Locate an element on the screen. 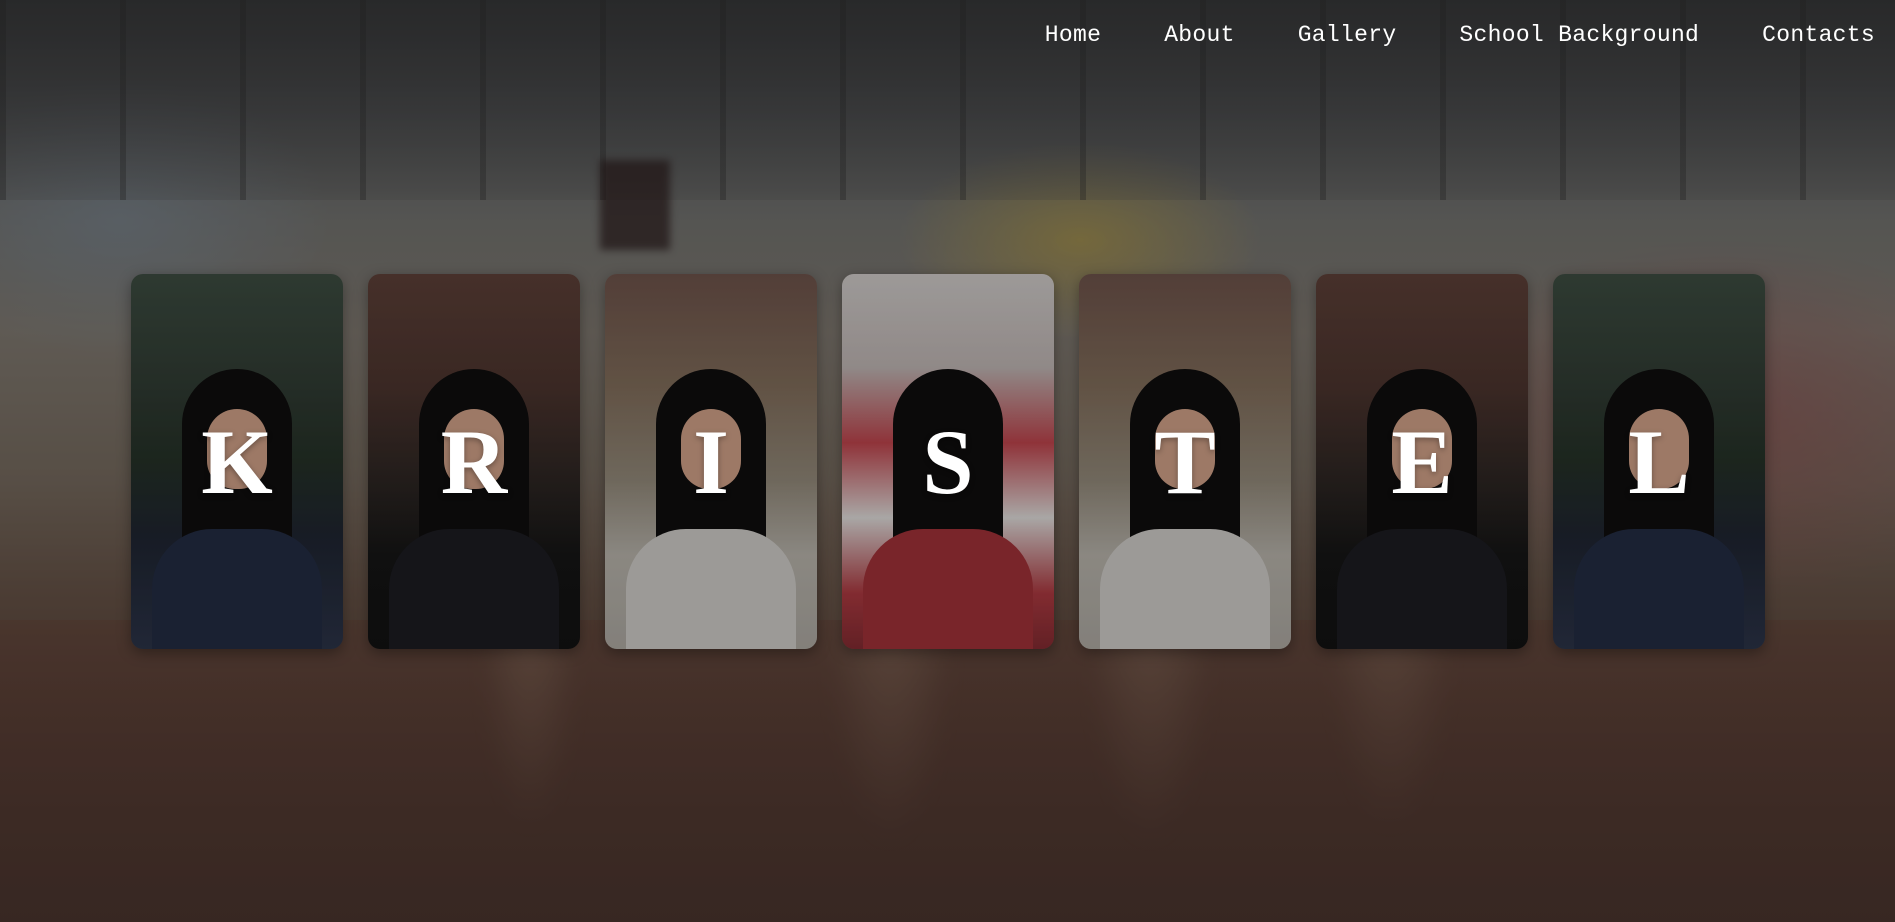 The width and height of the screenshot is (1895, 922). card-letter: L is located at coordinates (1659, 461).